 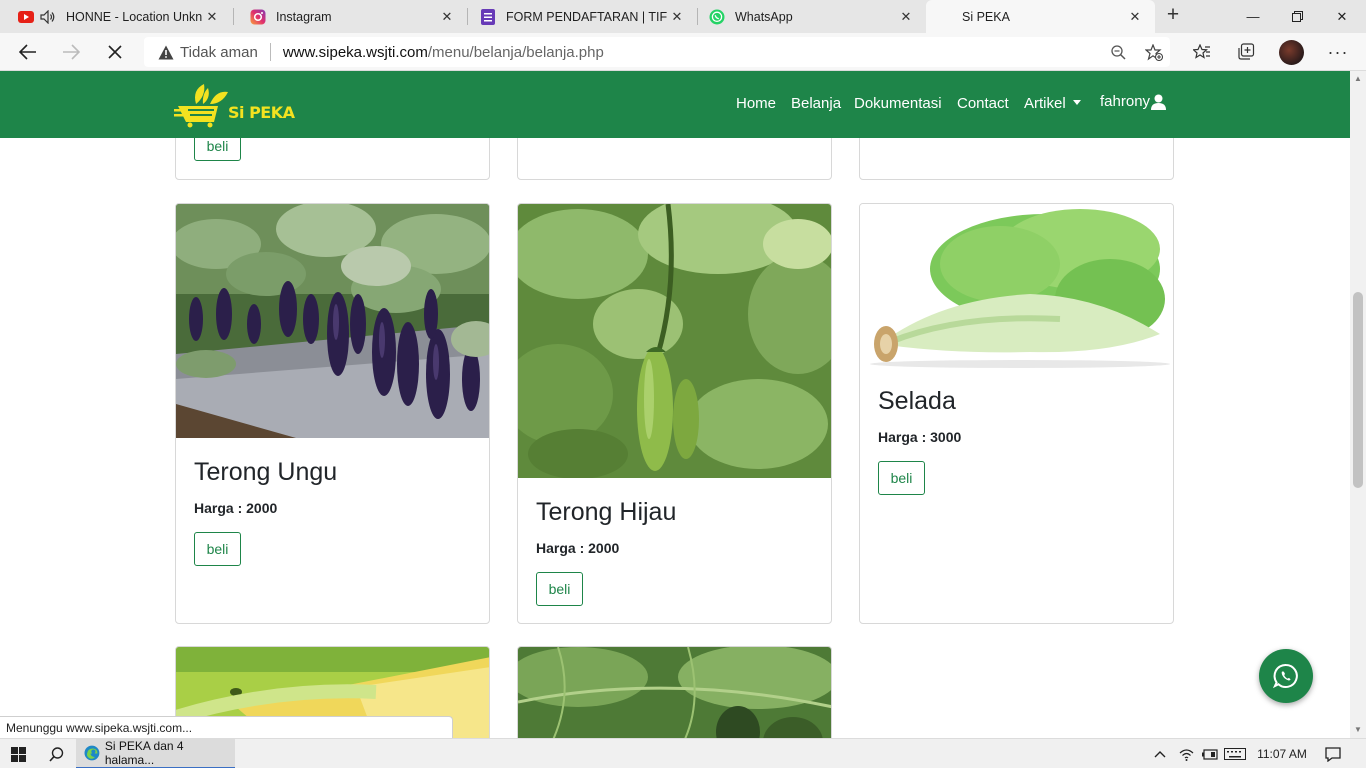 What do you see at coordinates (18, 753) in the screenshot?
I see `start-button` at bounding box center [18, 753].